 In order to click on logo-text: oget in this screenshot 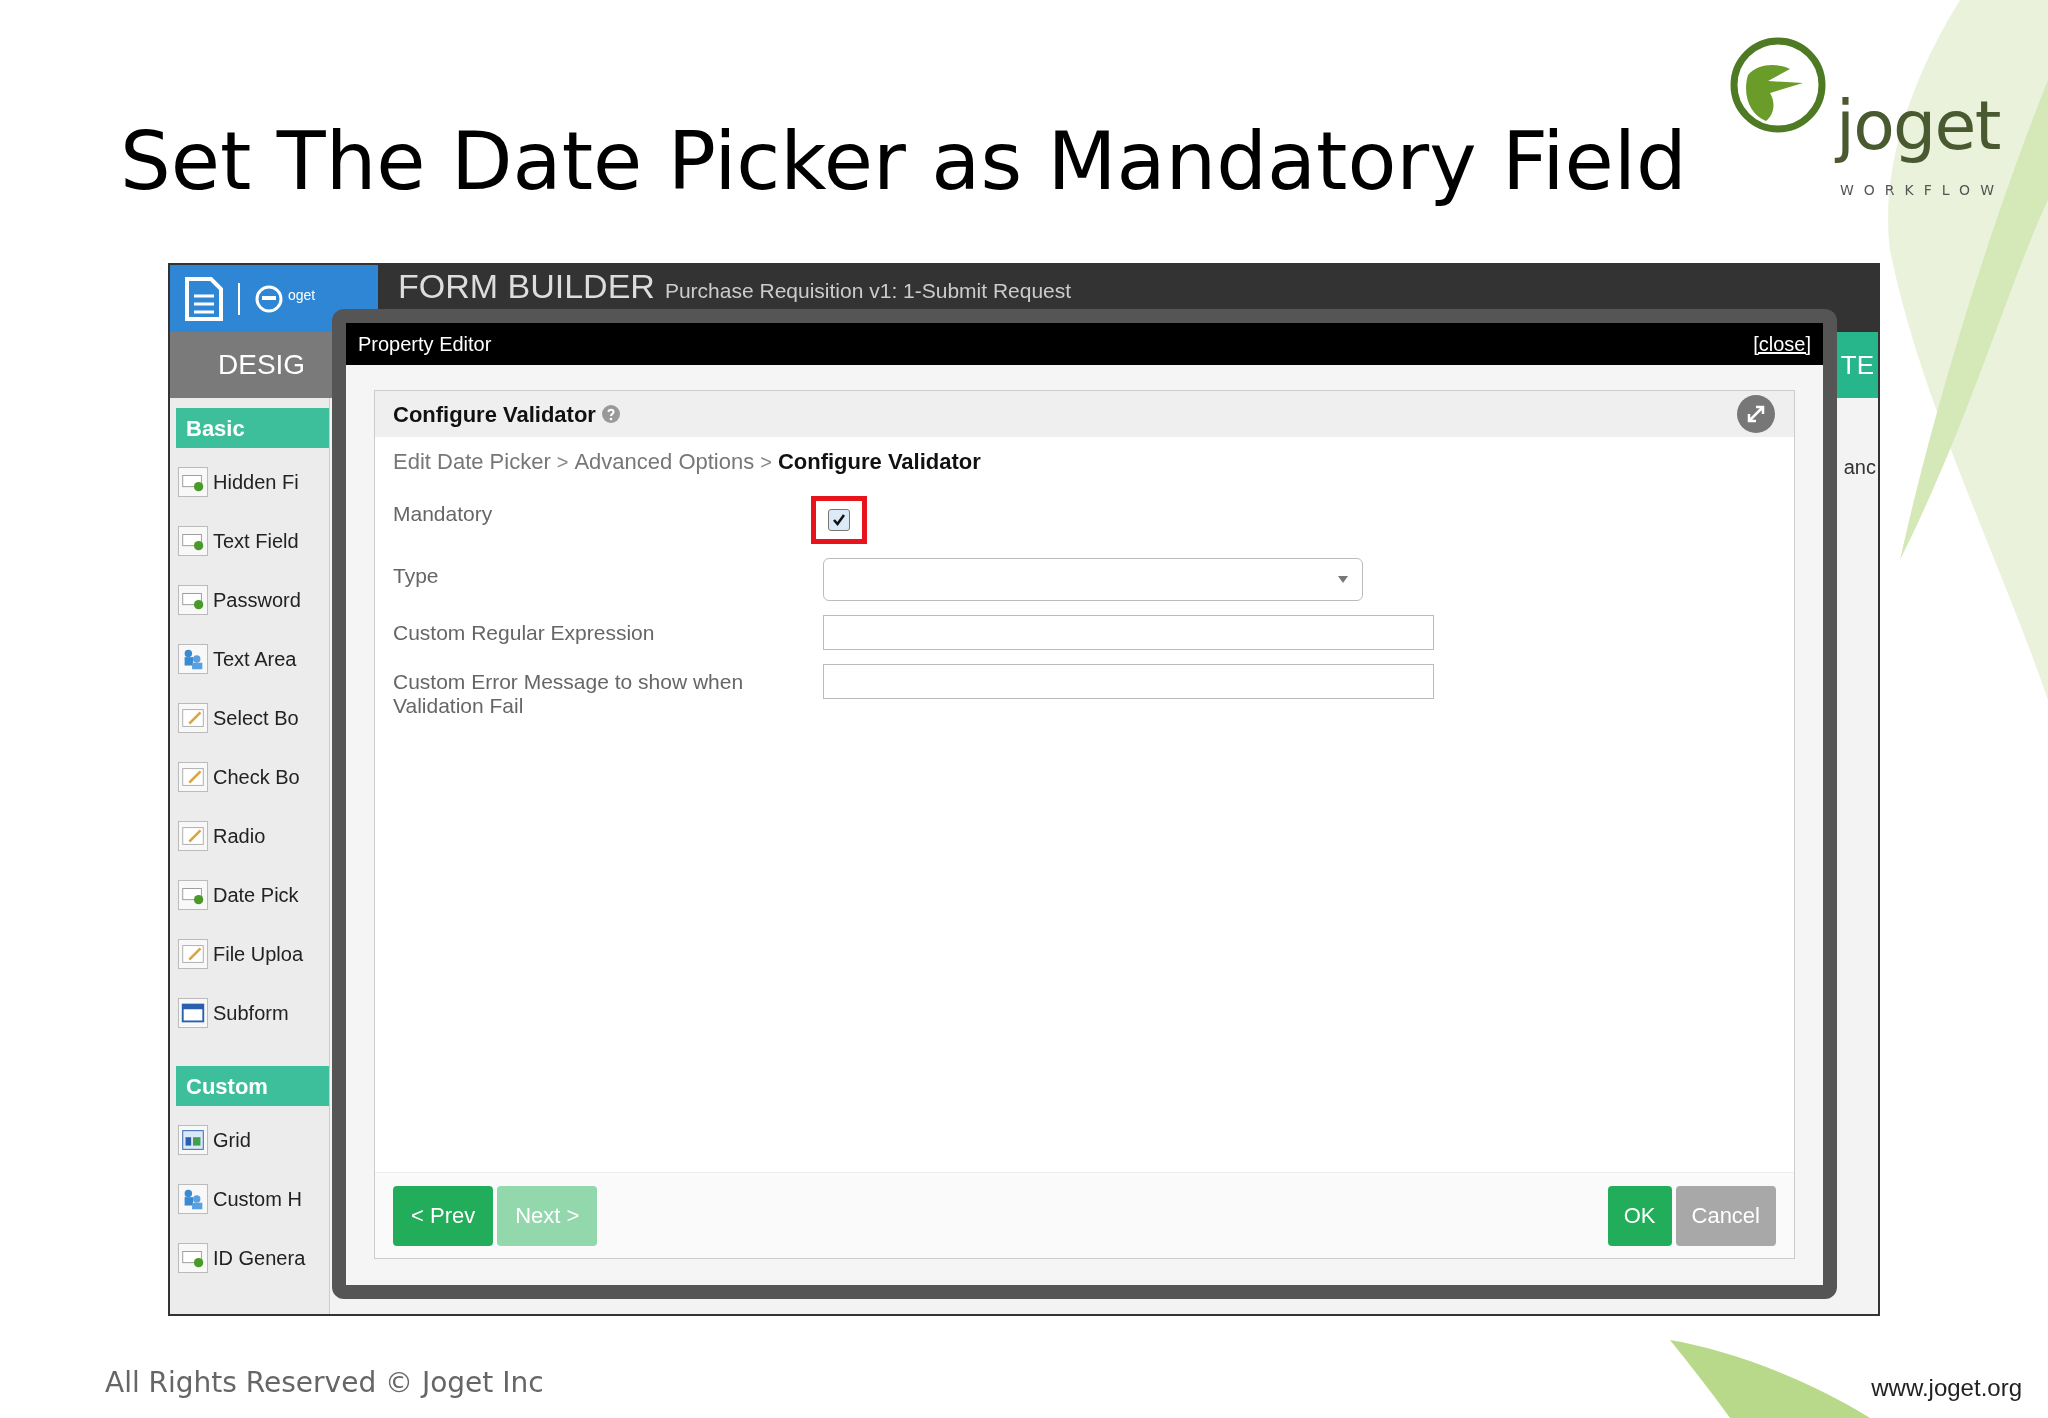, I will do `click(302, 294)`.